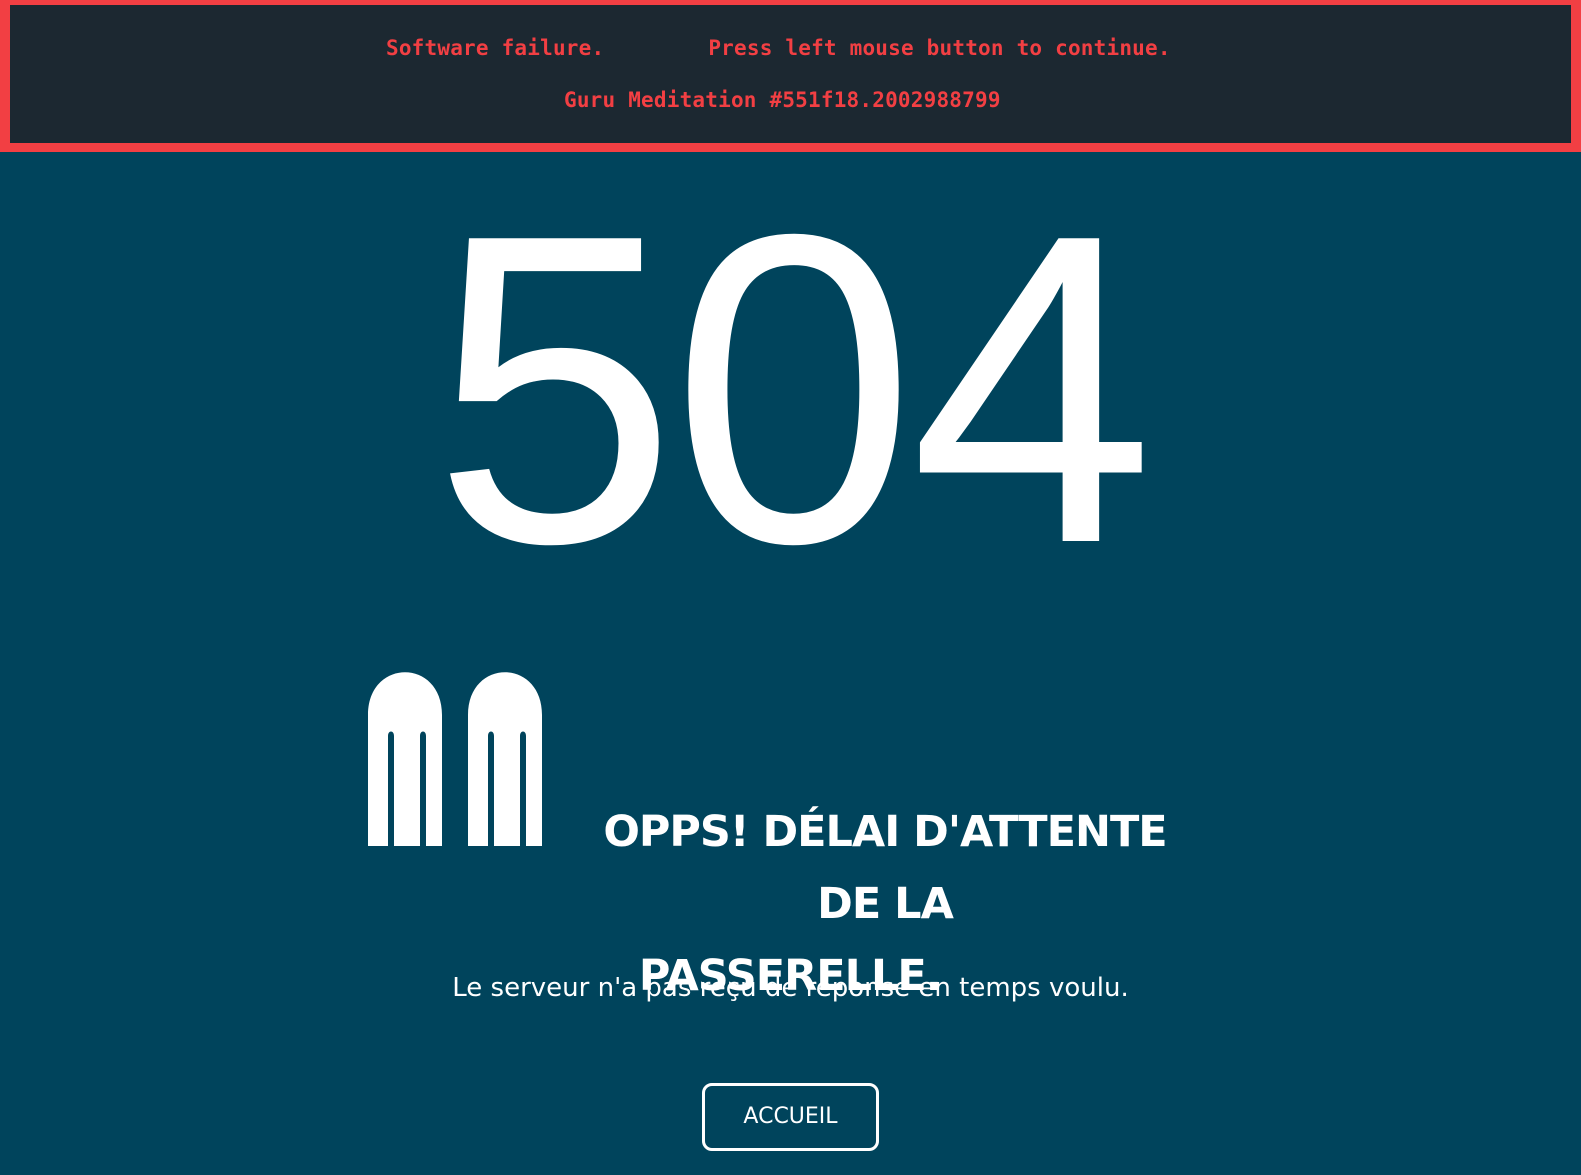 This screenshot has height=1175, width=1581. Describe the element at coordinates (939, 48) in the screenshot. I see `press-button-text: Press left mouse button to continue.` at that location.